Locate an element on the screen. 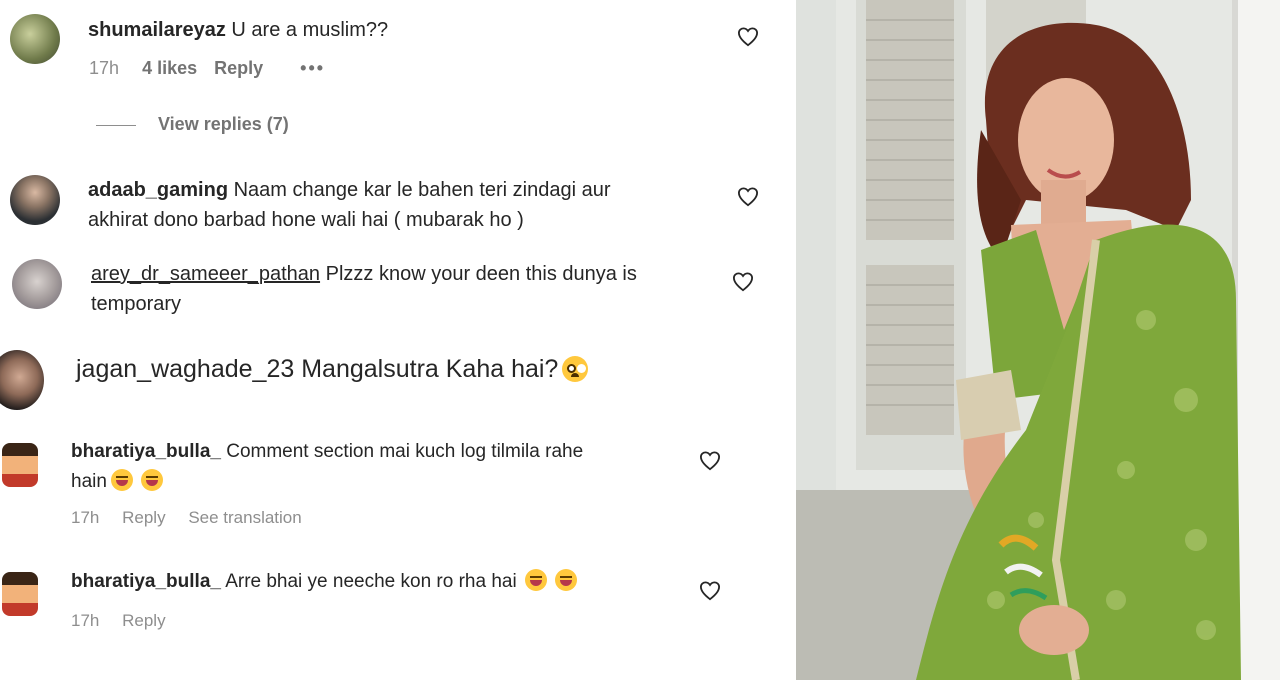 The image size is (1280, 680). comment-meta: 17h Reply is located at coordinates (129, 621).